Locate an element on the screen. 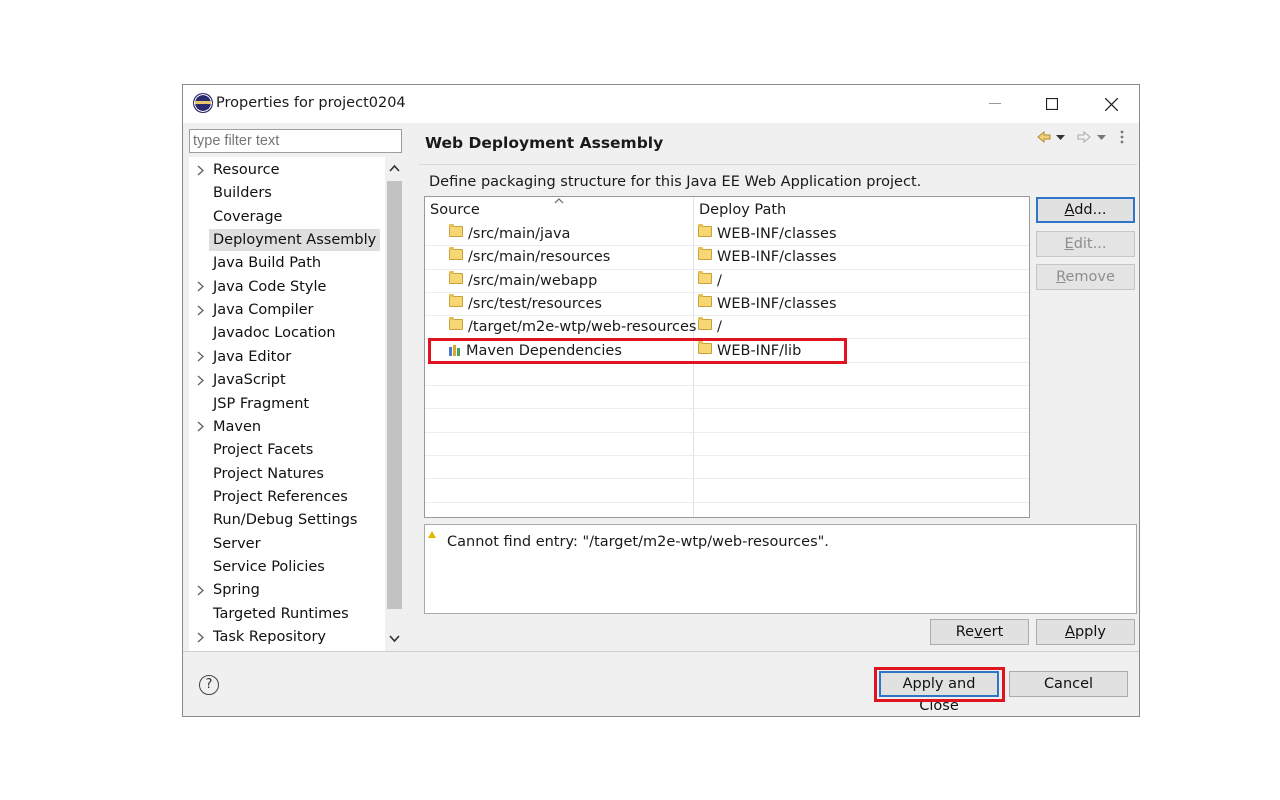  source-cell: /target/m2e-wtp/web-resources is located at coordinates (572, 327).